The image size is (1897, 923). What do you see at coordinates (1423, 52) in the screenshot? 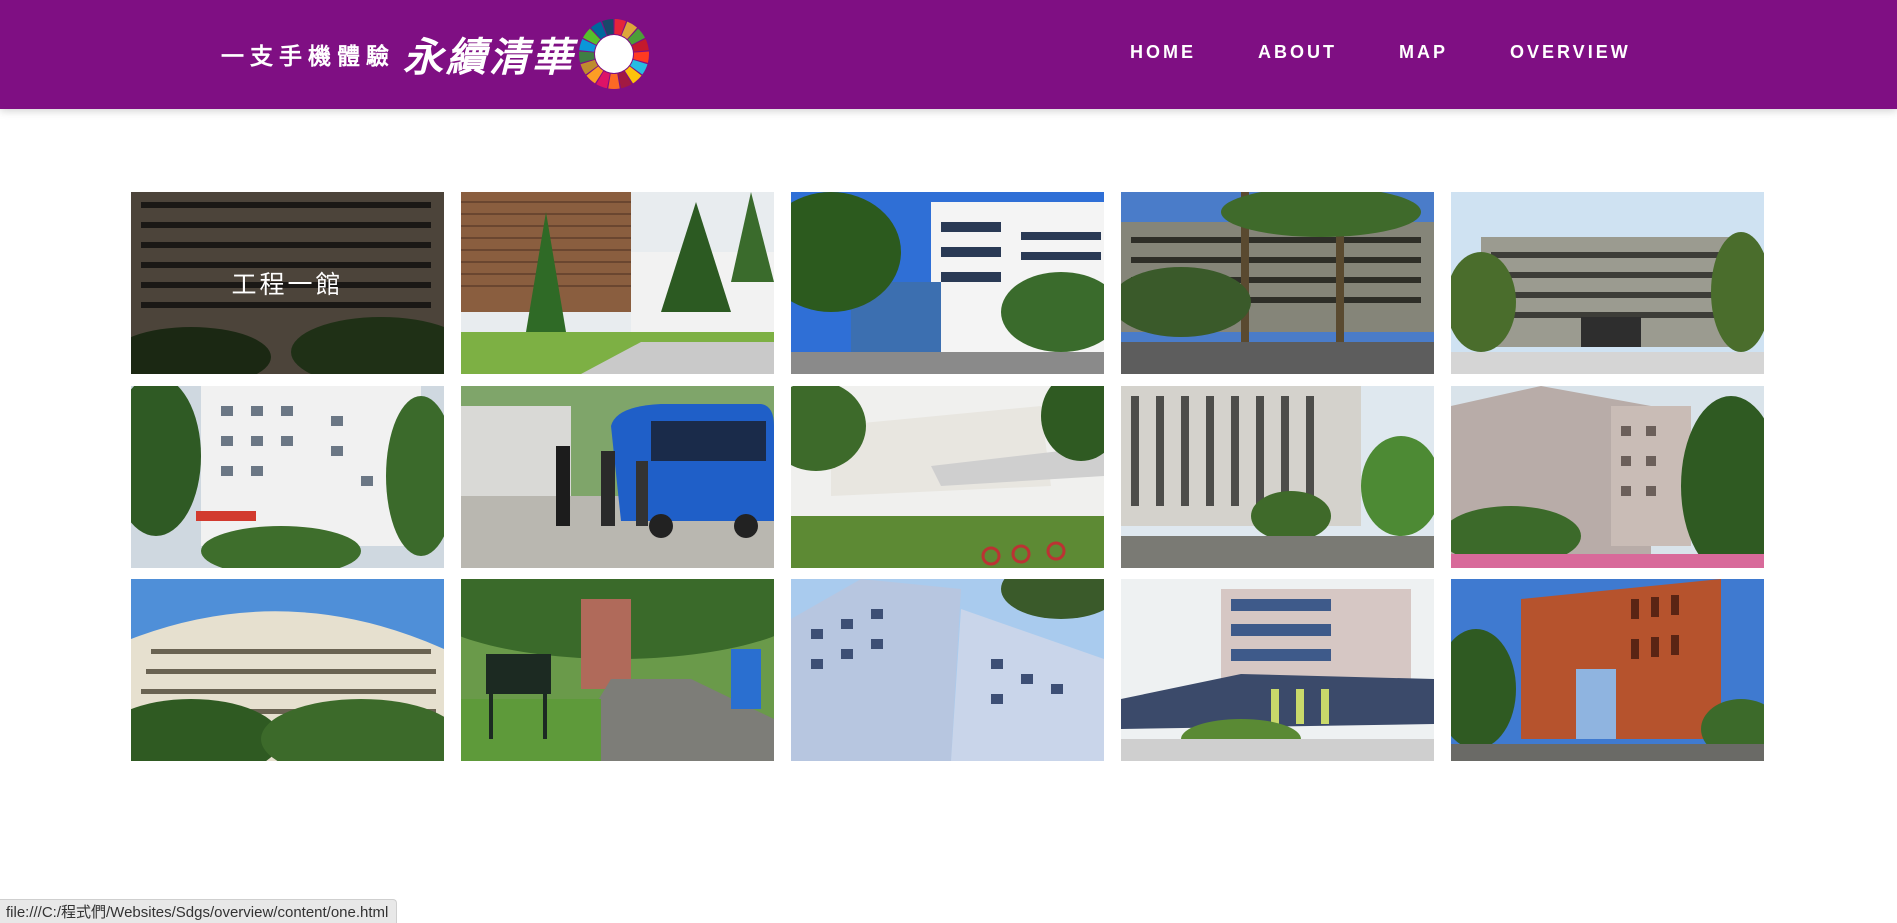
I see `nav-map: MAP` at bounding box center [1423, 52].